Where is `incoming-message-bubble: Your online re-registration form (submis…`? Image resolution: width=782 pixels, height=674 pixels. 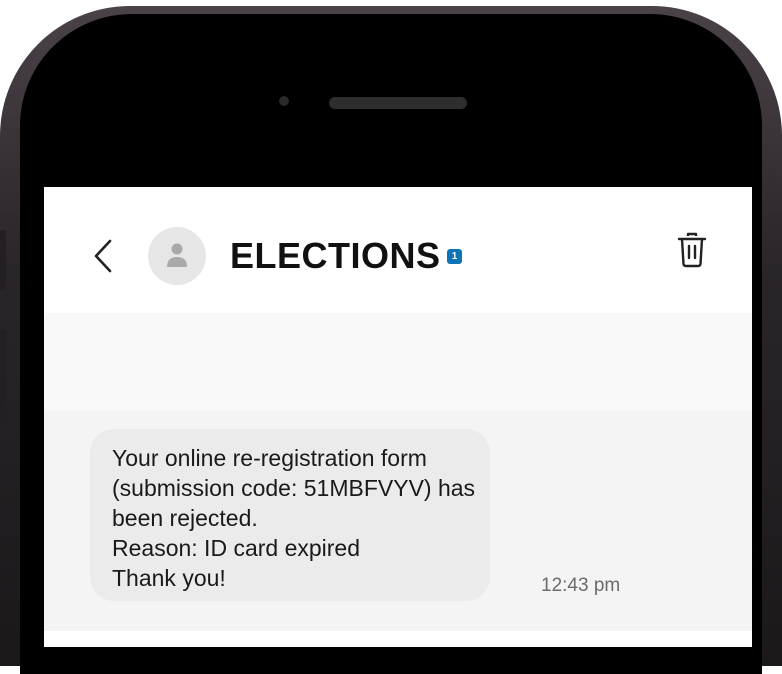 incoming-message-bubble: Your online re-registration form (submis… is located at coordinates (290, 515).